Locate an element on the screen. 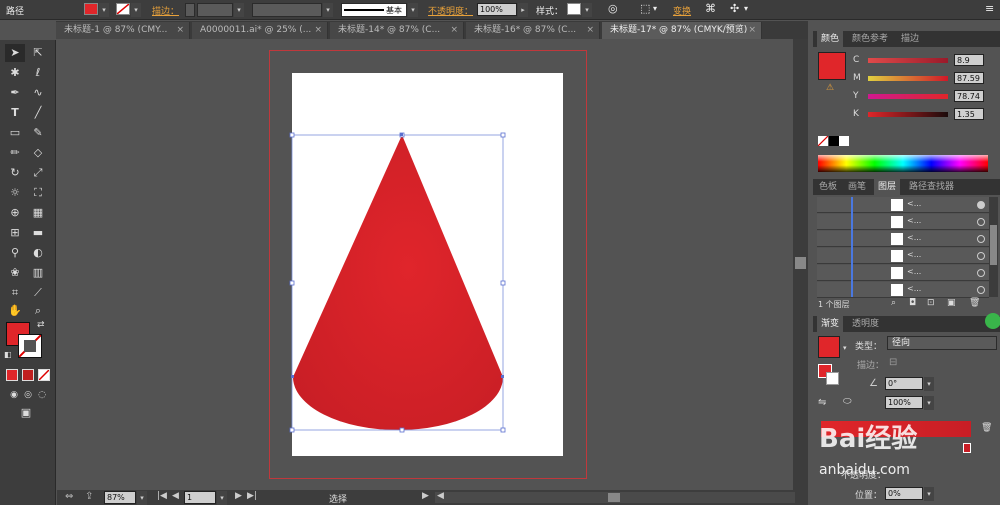 The height and width of the screenshot is (505, 1000). stroke-stepper is located at coordinates (190, 10).